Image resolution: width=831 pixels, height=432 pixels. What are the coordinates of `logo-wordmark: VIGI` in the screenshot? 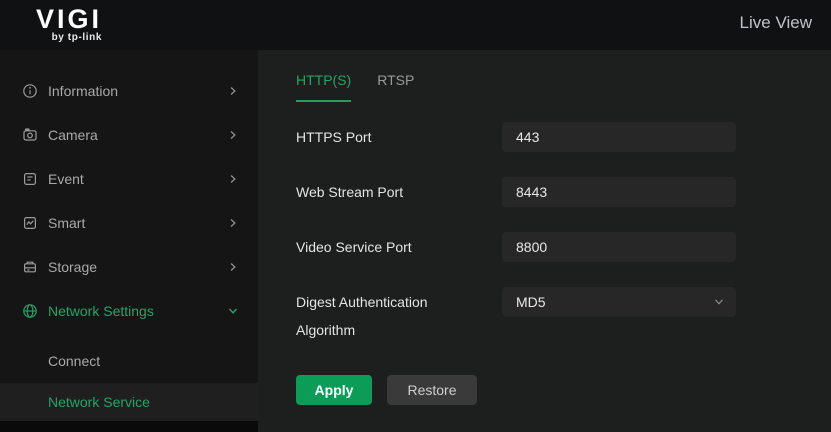 It's located at (69, 19).